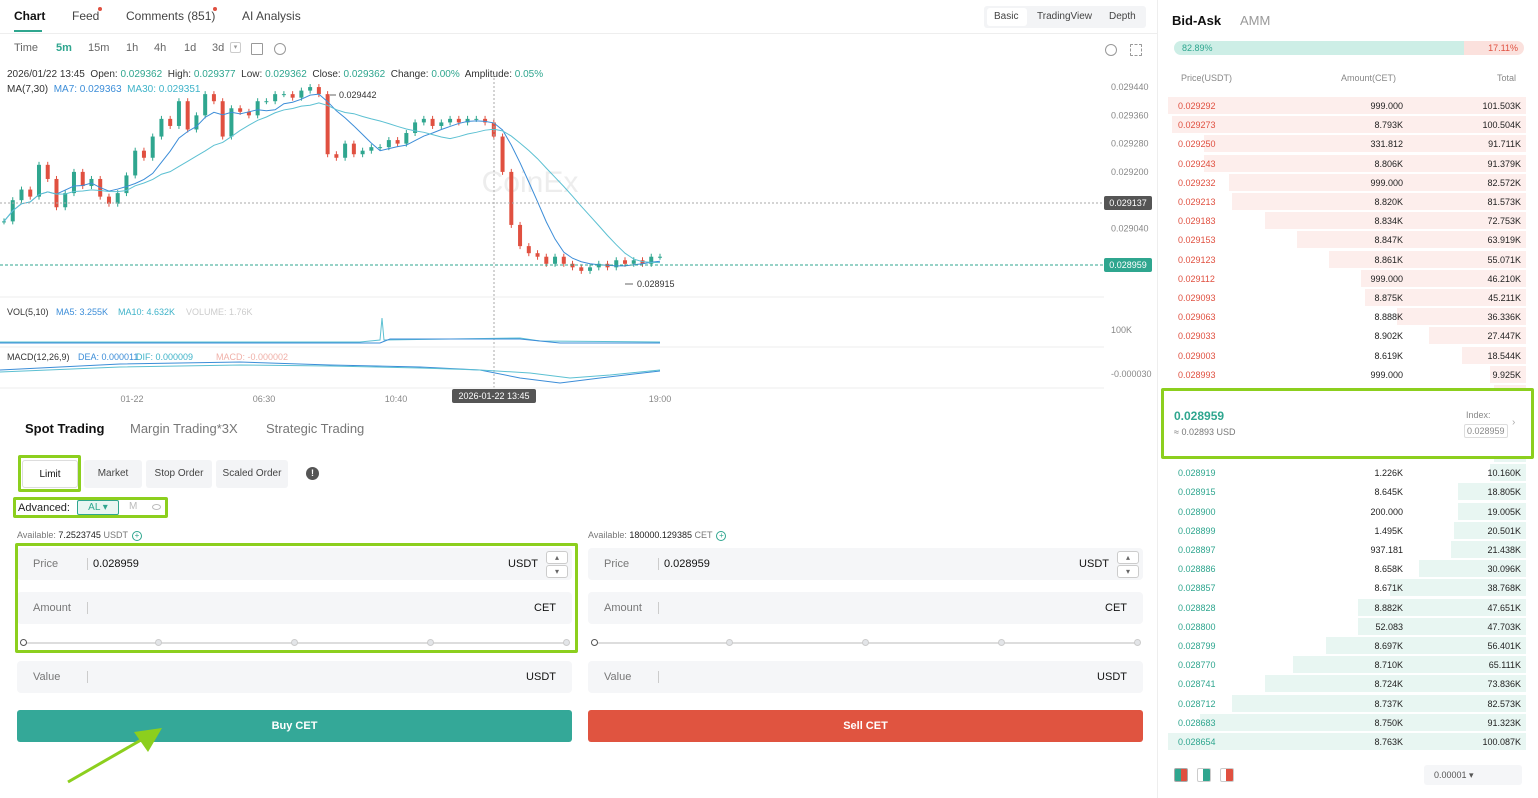 Image resolution: width=1538 pixels, height=798 pixels. I want to click on bid-row: 0.028899 1.495K 20.501K, so click(1347, 530).